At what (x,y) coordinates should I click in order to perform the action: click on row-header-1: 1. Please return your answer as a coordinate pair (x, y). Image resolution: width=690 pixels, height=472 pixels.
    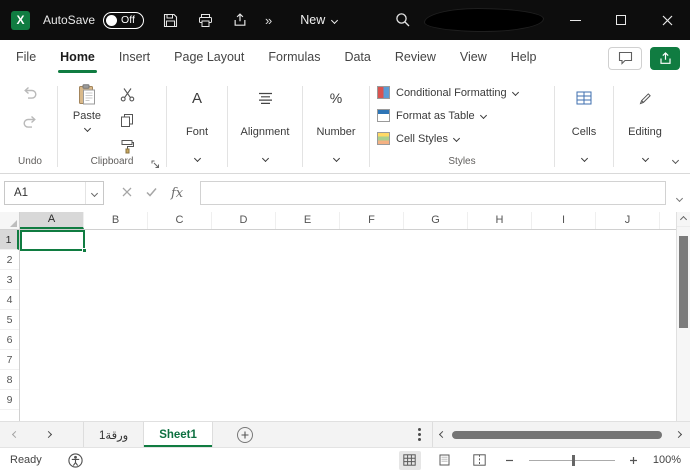
    Looking at the image, I should click on (9, 240).